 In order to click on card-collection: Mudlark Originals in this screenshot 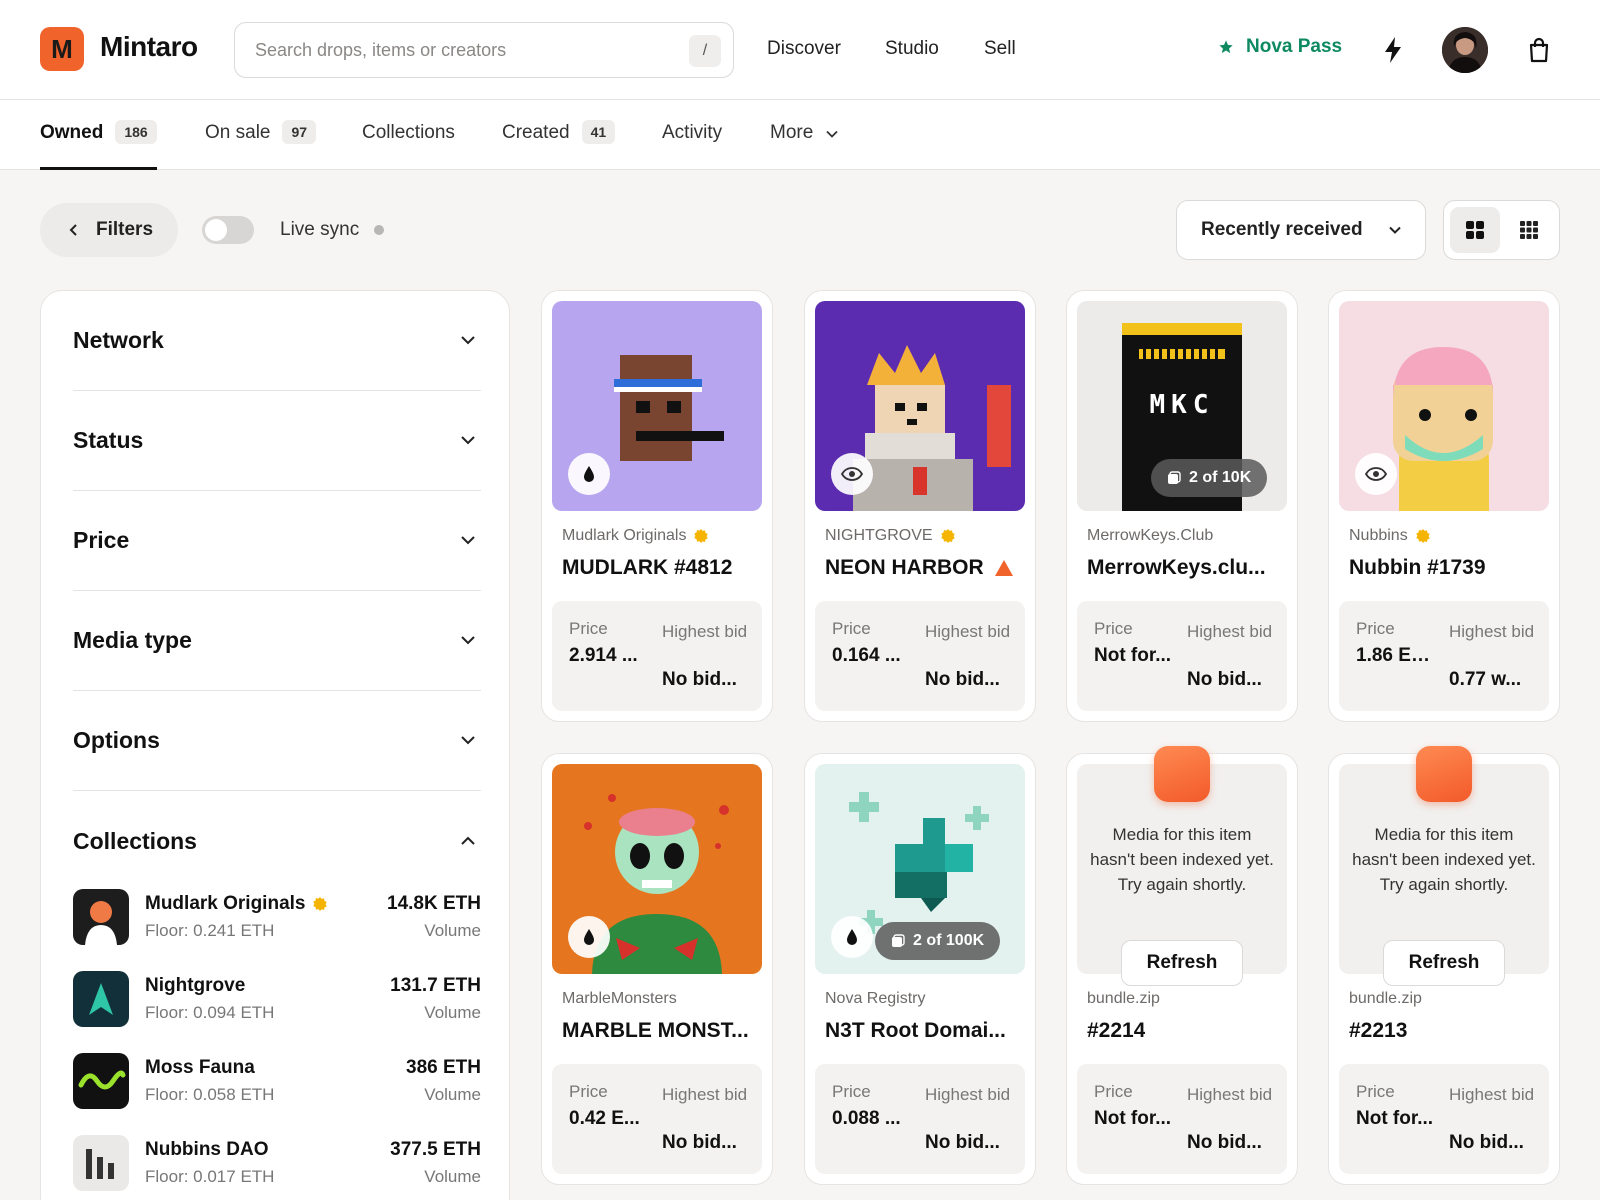, I will do `click(635, 536)`.